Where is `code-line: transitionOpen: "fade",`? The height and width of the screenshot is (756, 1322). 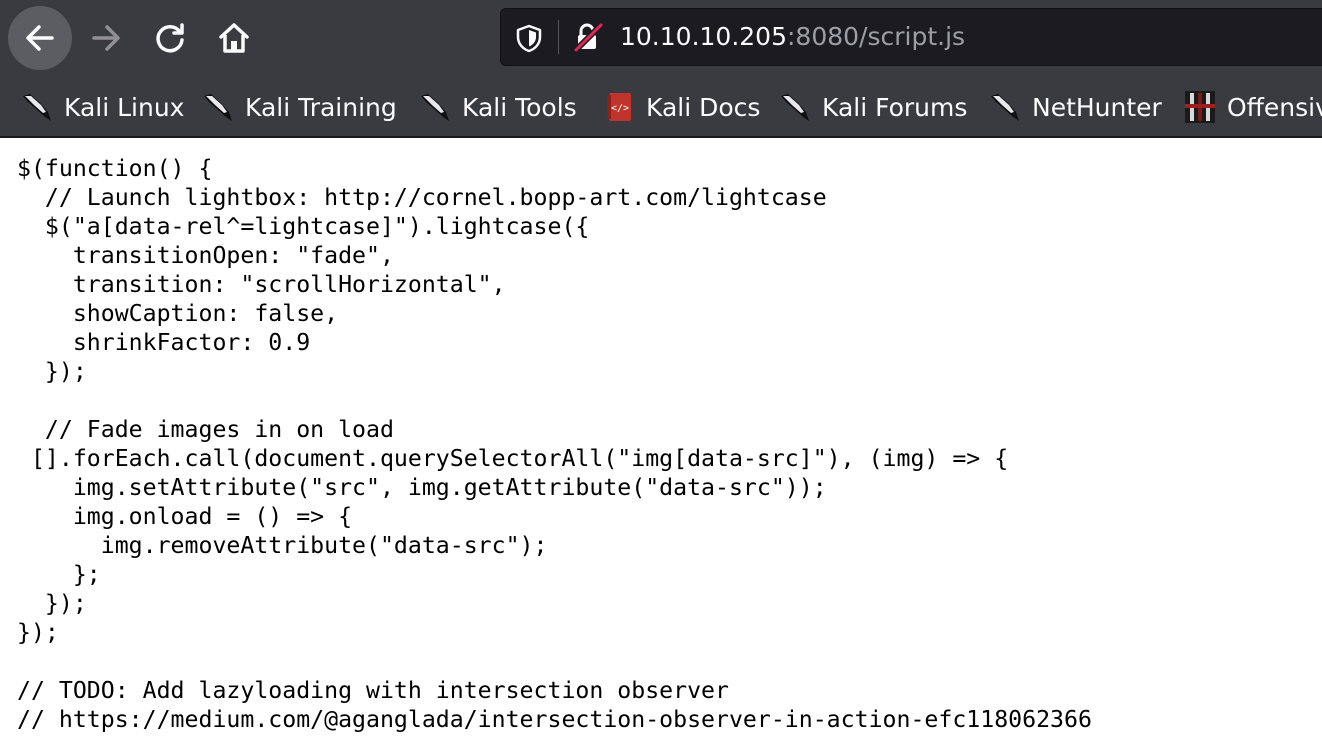 code-line: transitionOpen: "fade", is located at coordinates (205, 255).